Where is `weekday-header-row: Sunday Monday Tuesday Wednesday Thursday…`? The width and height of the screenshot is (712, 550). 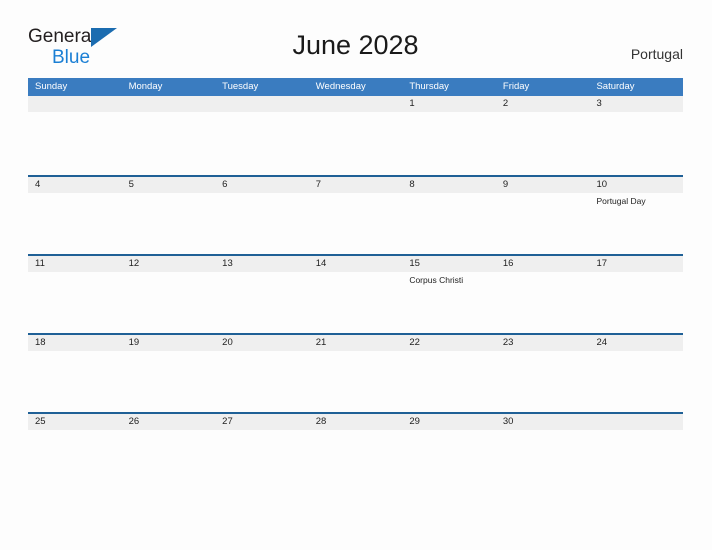 weekday-header-row: Sunday Monday Tuesday Wednesday Thursday… is located at coordinates (355, 87).